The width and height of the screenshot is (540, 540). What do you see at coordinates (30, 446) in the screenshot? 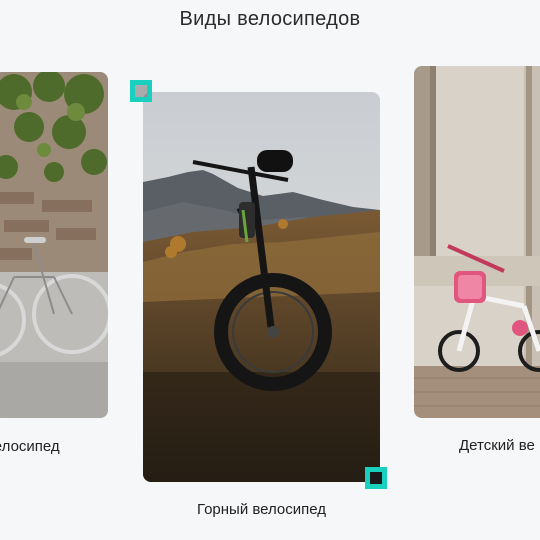
I see `card-caption-left: велосипед` at bounding box center [30, 446].